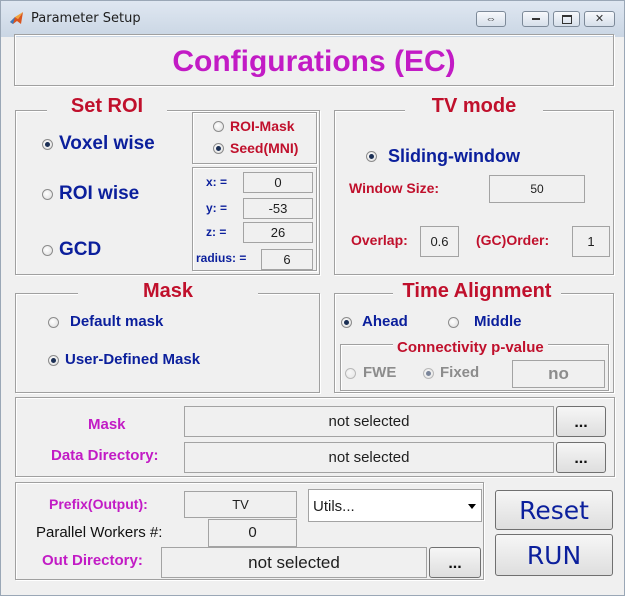 The height and width of the screenshot is (596, 625). What do you see at coordinates (47, 194) in the screenshot?
I see `roi-wise-radio` at bounding box center [47, 194].